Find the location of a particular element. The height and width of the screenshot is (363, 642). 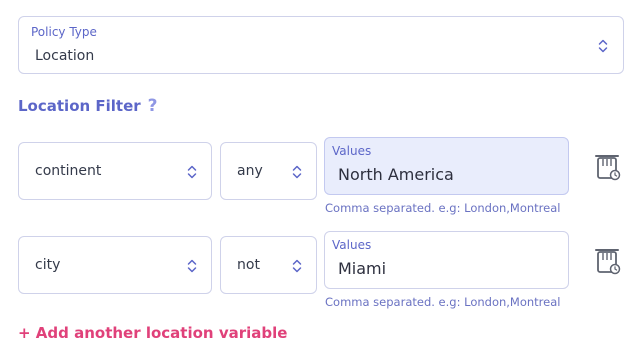

values-text: Miami is located at coordinates (362, 268).